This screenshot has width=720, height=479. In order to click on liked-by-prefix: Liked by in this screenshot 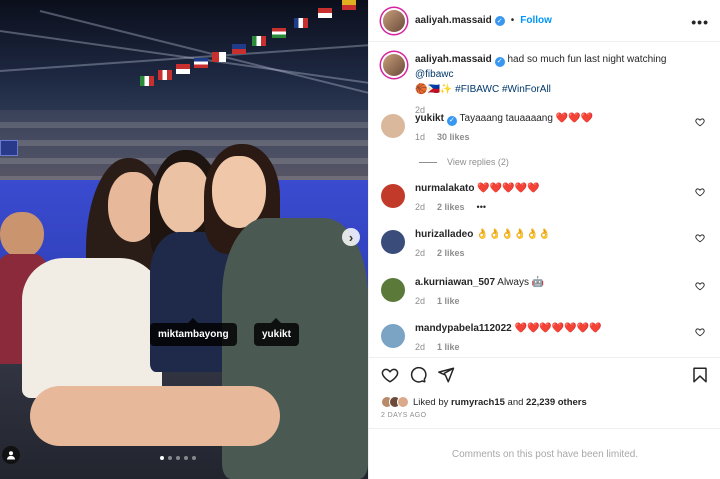, I will do `click(431, 402)`.